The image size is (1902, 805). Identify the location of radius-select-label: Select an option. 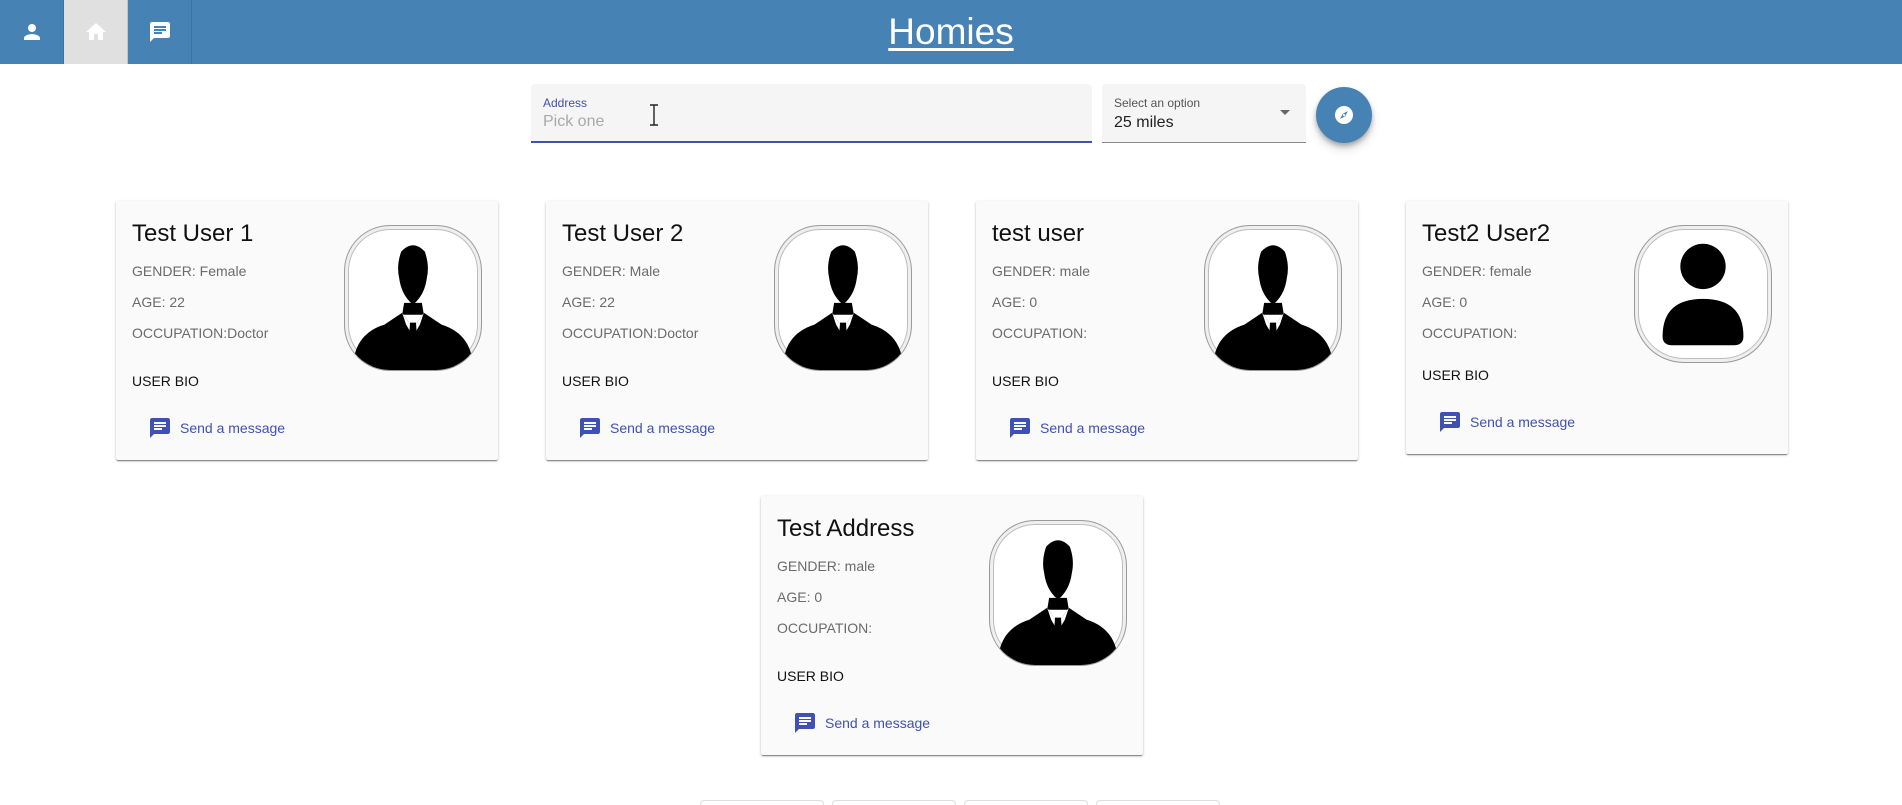
(1157, 103).